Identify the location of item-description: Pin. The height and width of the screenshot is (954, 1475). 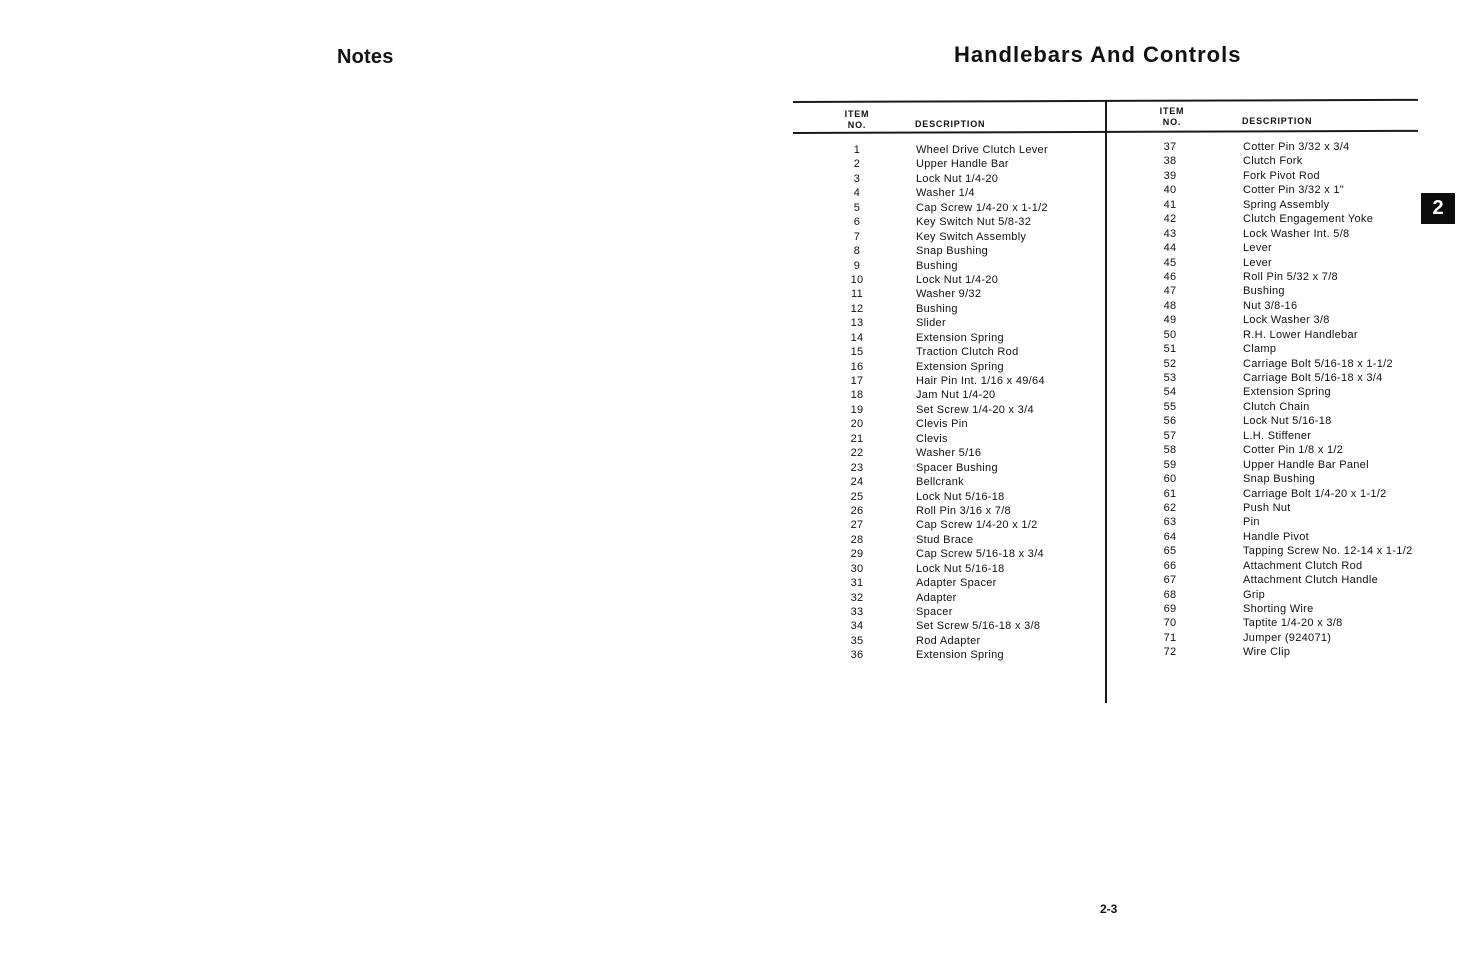
(1251, 522).